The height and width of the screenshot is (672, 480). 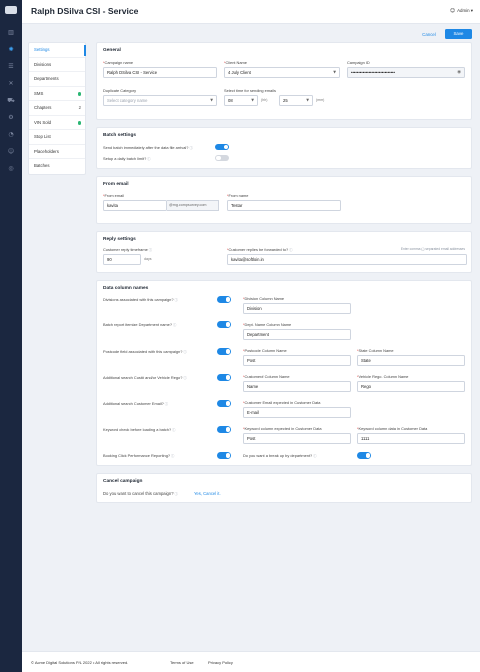 I want to click on subnav-label: SMS, so click(x=39, y=93).